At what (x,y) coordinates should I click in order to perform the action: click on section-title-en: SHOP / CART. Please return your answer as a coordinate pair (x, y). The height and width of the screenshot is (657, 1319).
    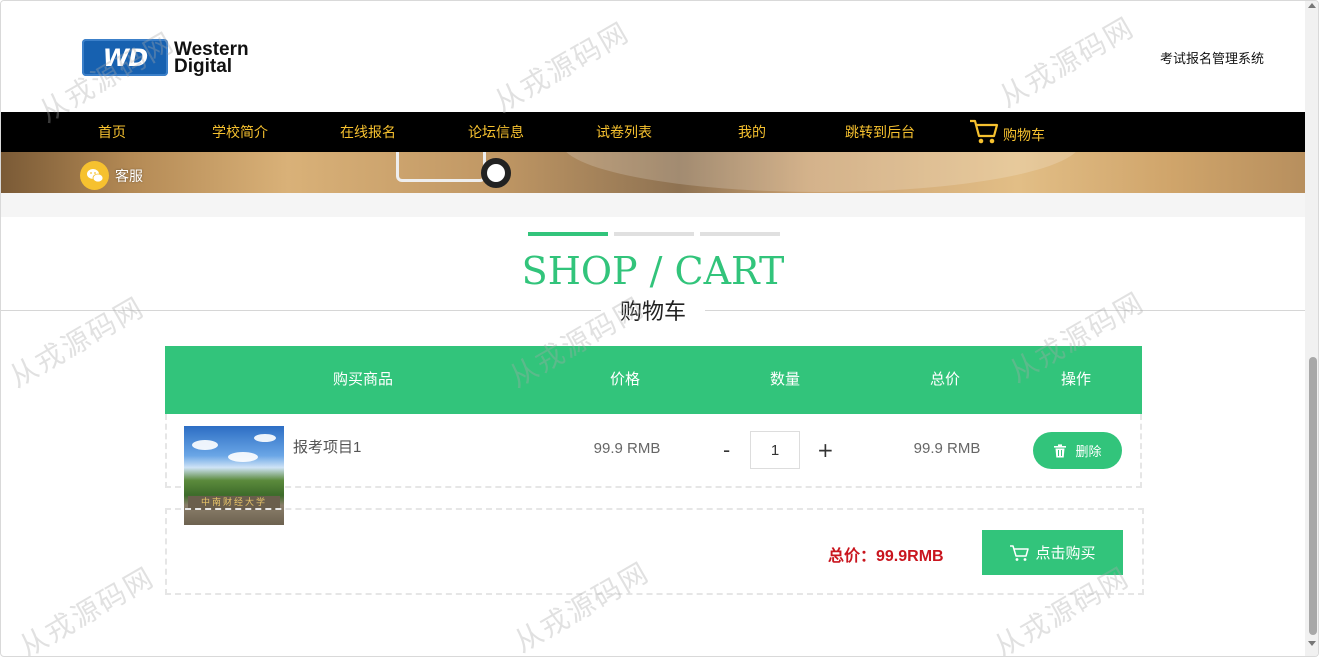
    Looking at the image, I should click on (653, 271).